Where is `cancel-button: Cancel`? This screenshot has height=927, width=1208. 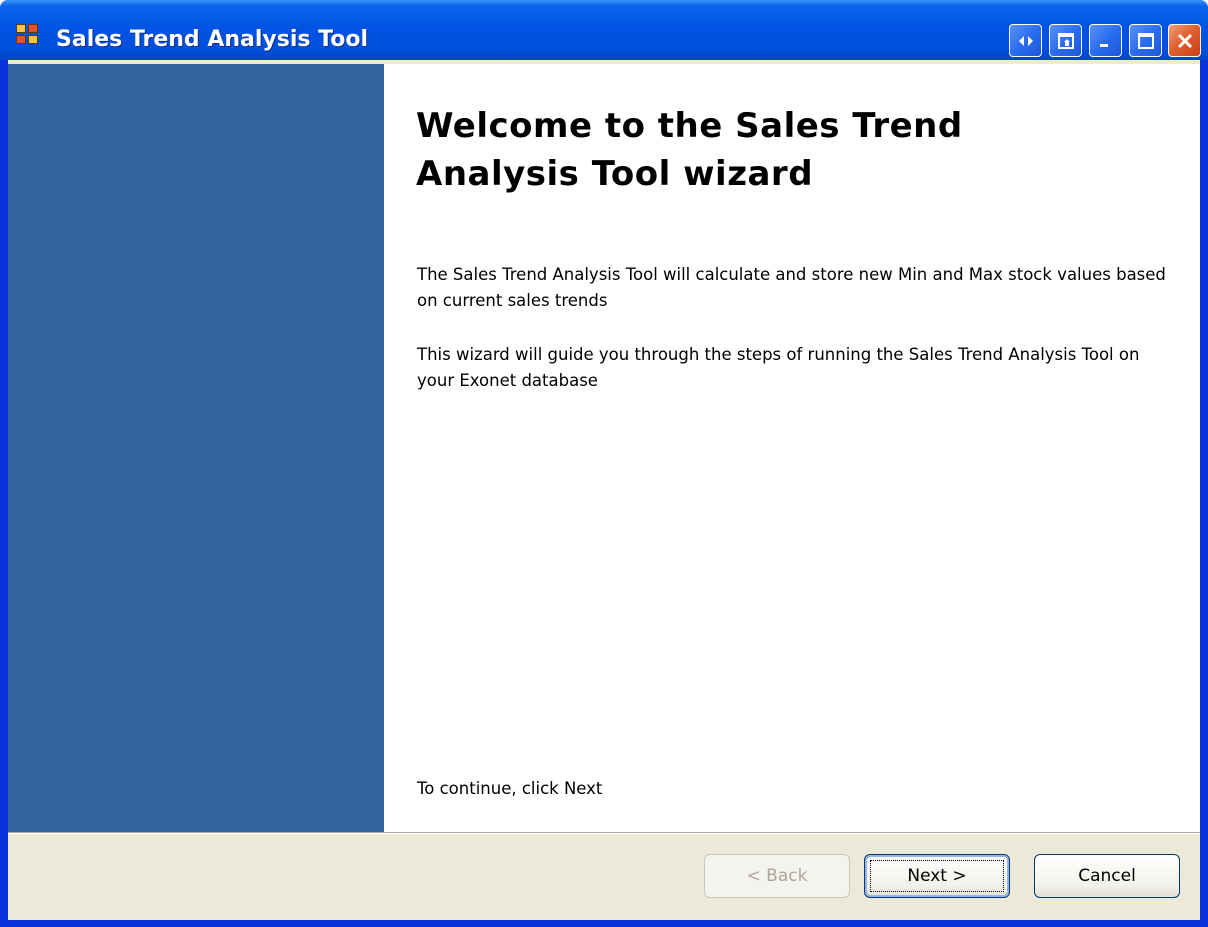
cancel-button: Cancel is located at coordinates (1107, 876).